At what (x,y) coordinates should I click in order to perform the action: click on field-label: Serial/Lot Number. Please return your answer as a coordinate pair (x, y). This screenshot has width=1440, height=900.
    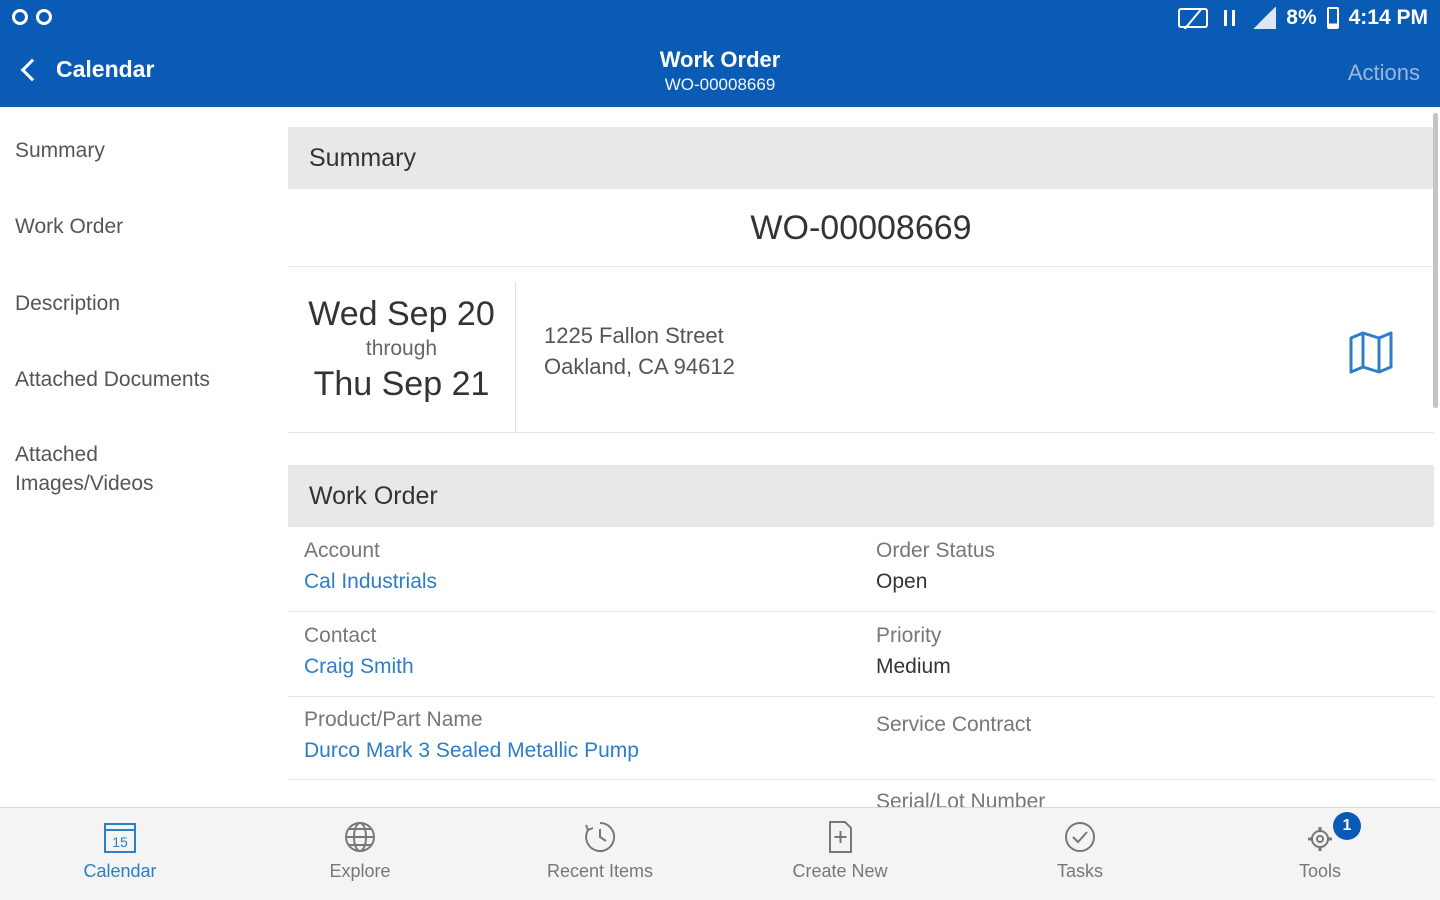
    Looking at the image, I should click on (961, 798).